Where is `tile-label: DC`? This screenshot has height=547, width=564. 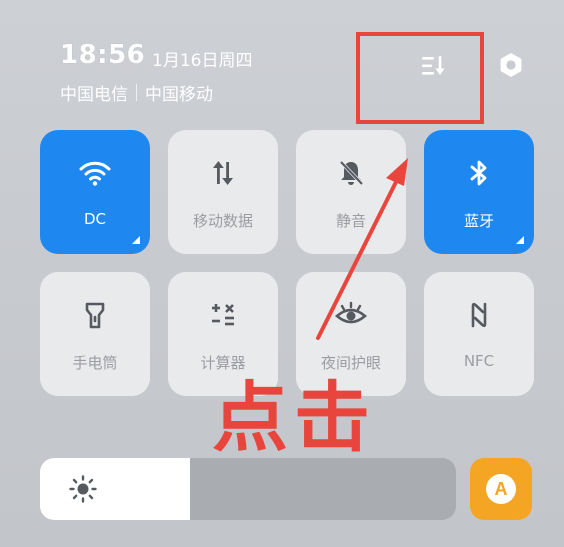 tile-label: DC is located at coordinates (95, 219).